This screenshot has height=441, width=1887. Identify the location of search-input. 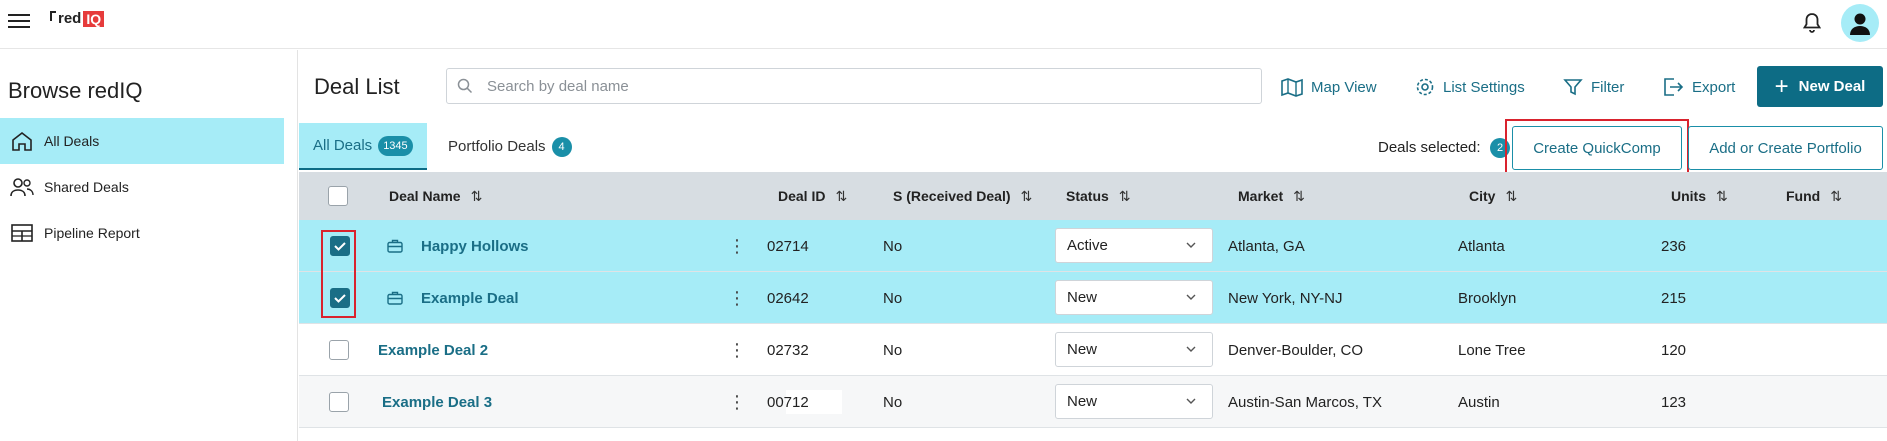
(867, 86).